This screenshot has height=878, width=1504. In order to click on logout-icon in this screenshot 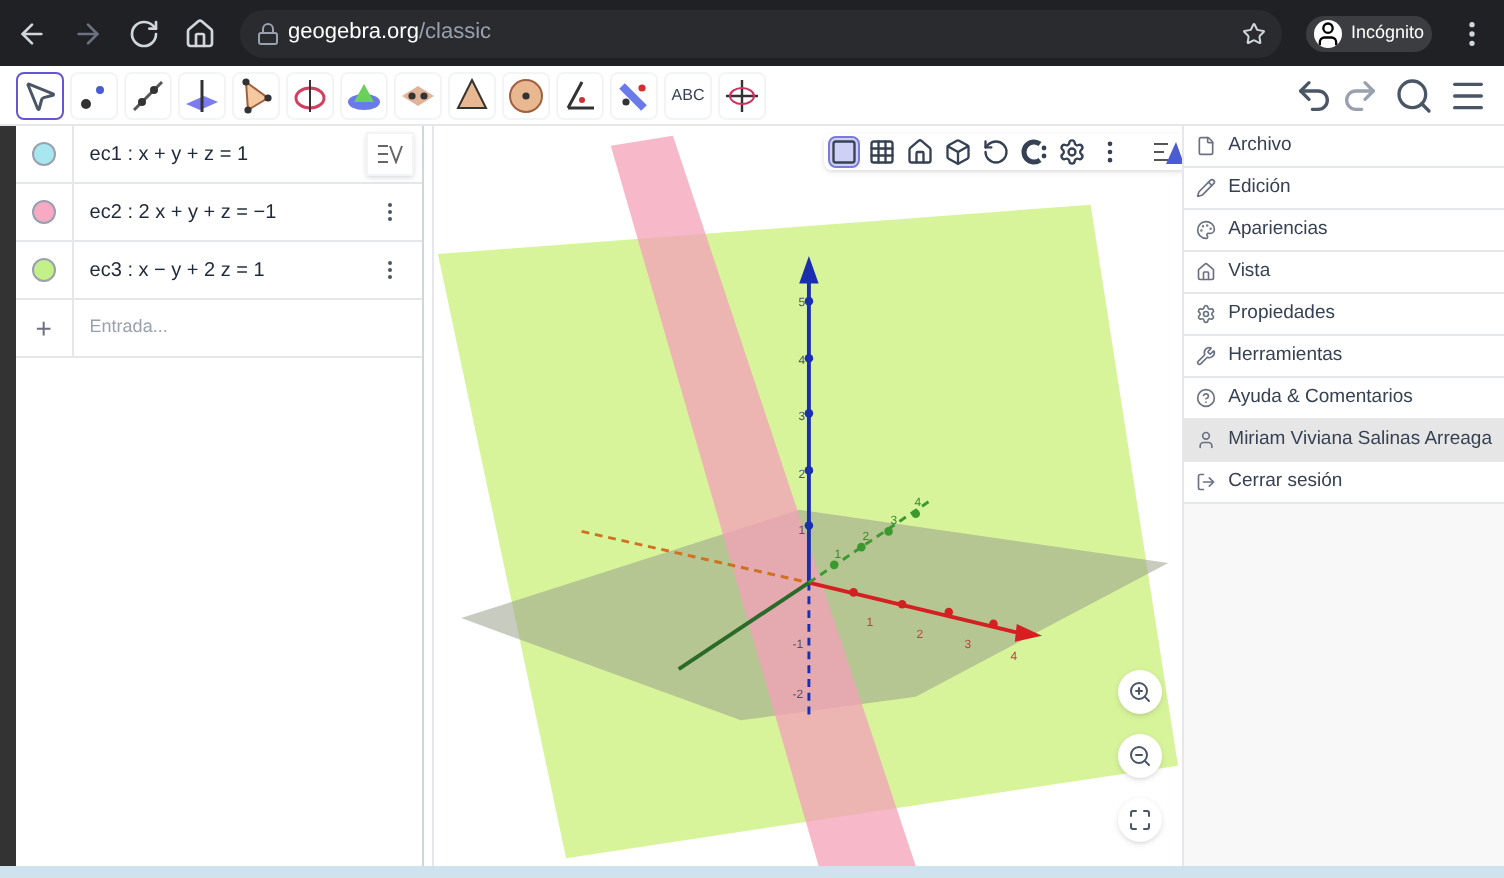, I will do `click(1206, 482)`.